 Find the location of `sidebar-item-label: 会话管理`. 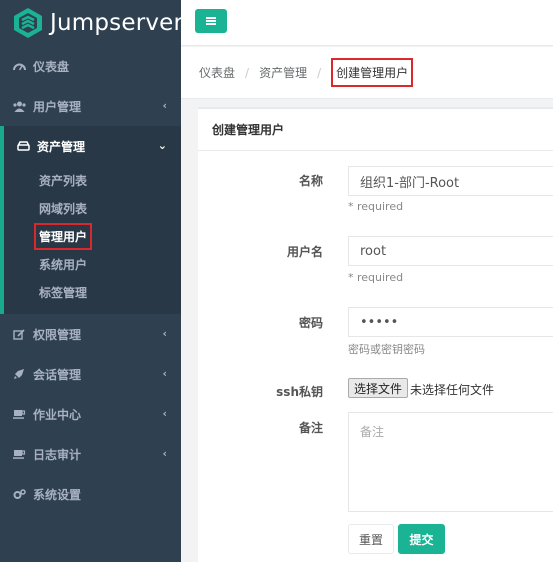

sidebar-item-label: 会话管理 is located at coordinates (57, 374).